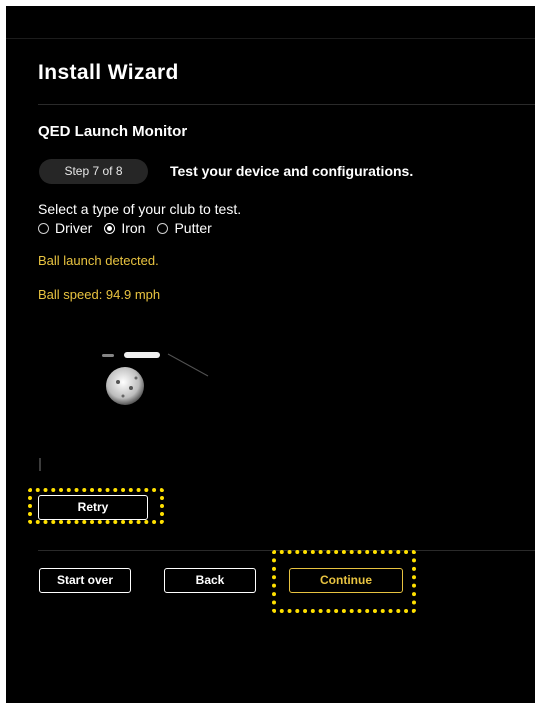  I want to click on title-divider, so click(286, 104).